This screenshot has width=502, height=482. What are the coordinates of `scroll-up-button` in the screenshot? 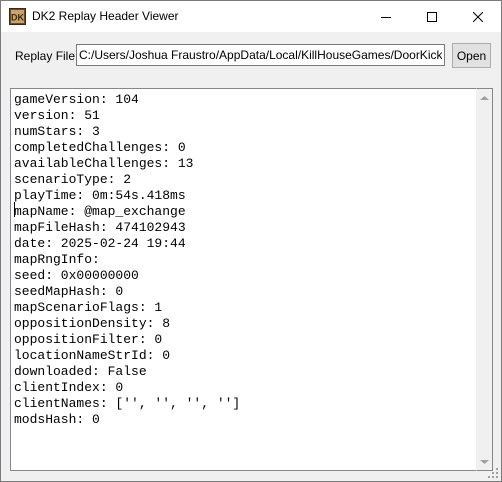 It's located at (484, 97).